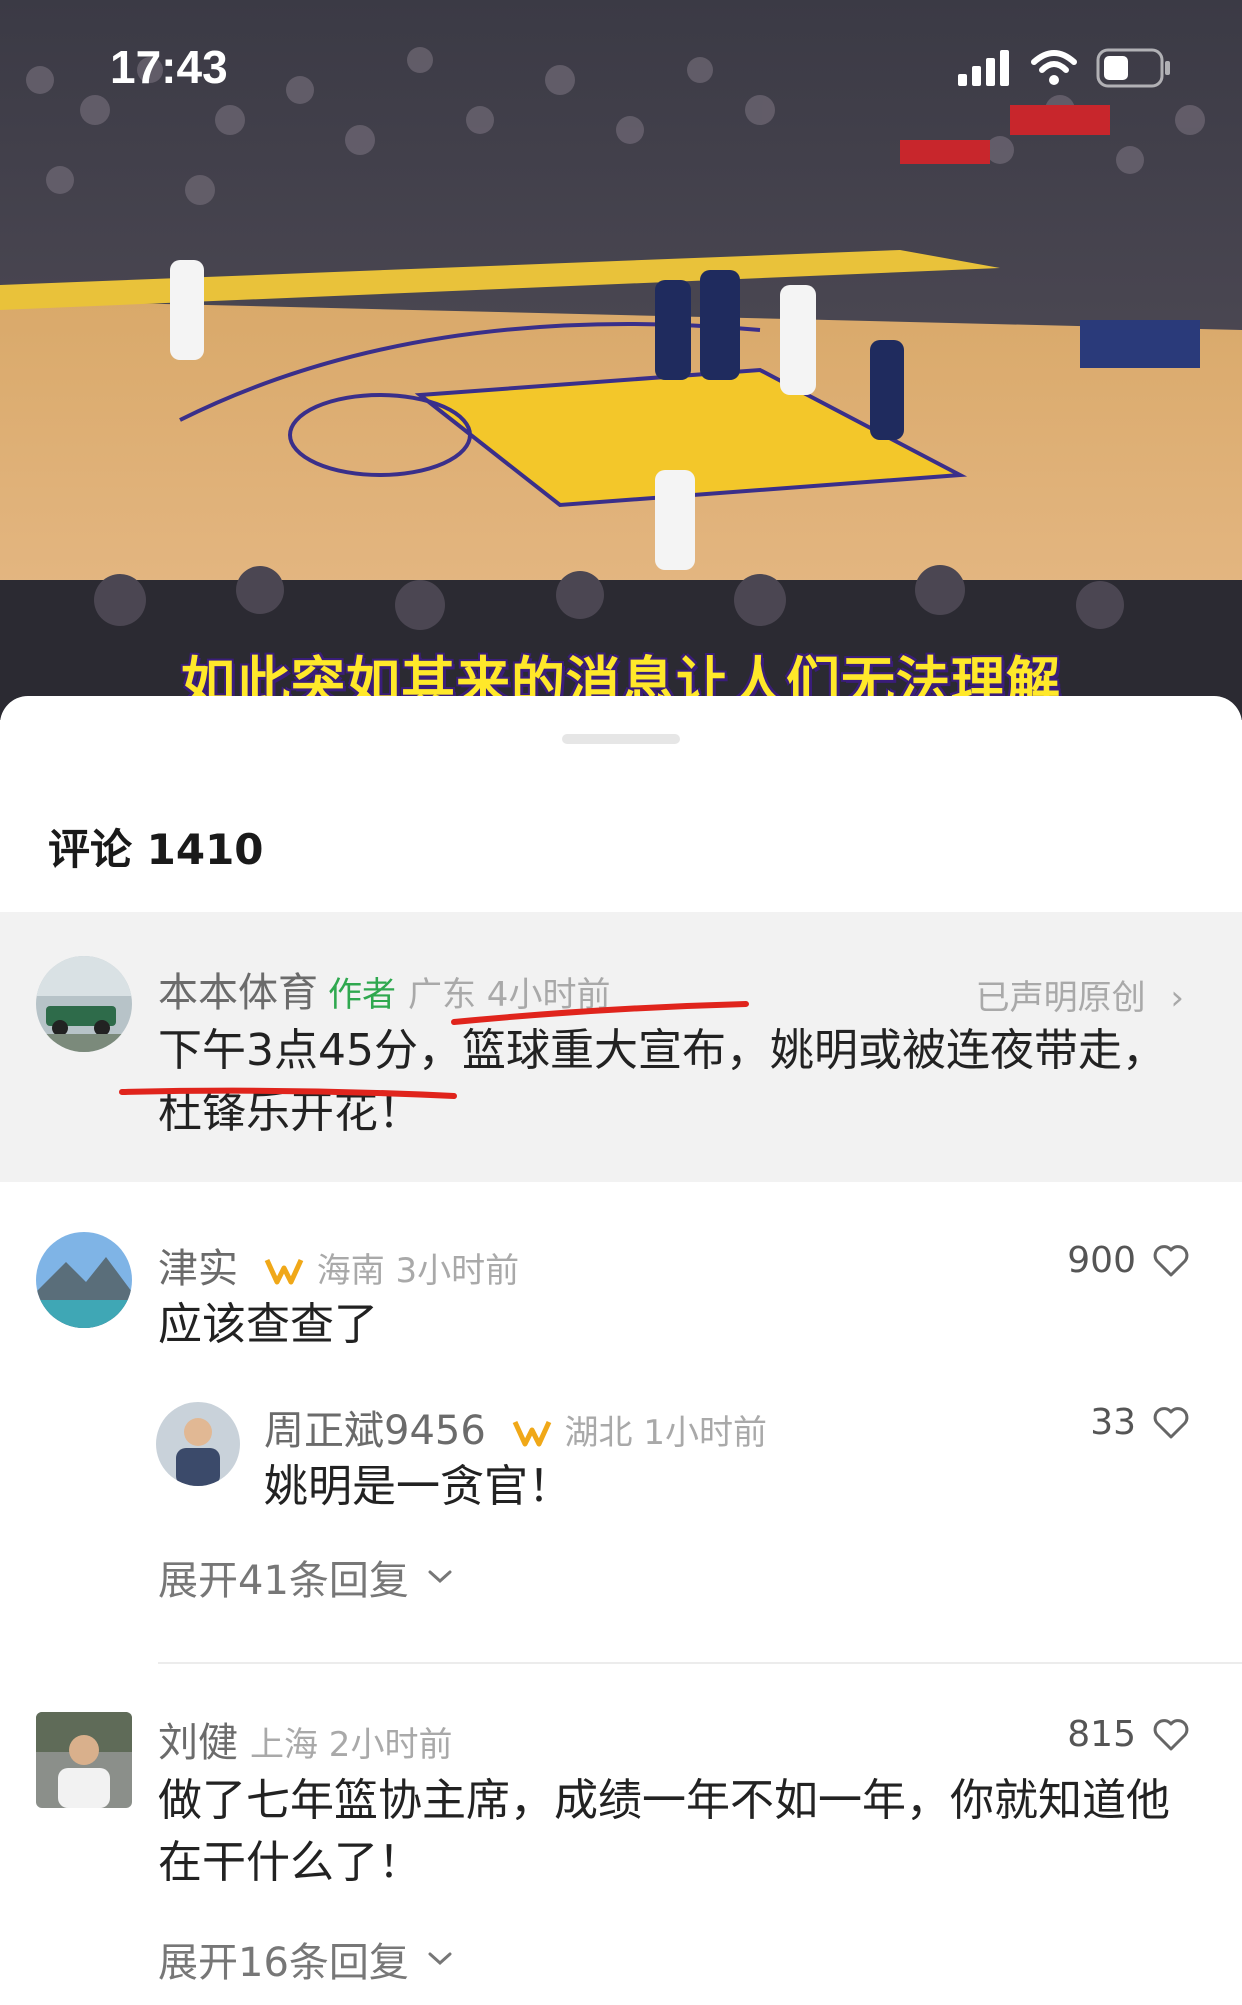 This screenshot has height=2005, width=1242. What do you see at coordinates (84, 1004) in the screenshot?
I see `author-avatar` at bounding box center [84, 1004].